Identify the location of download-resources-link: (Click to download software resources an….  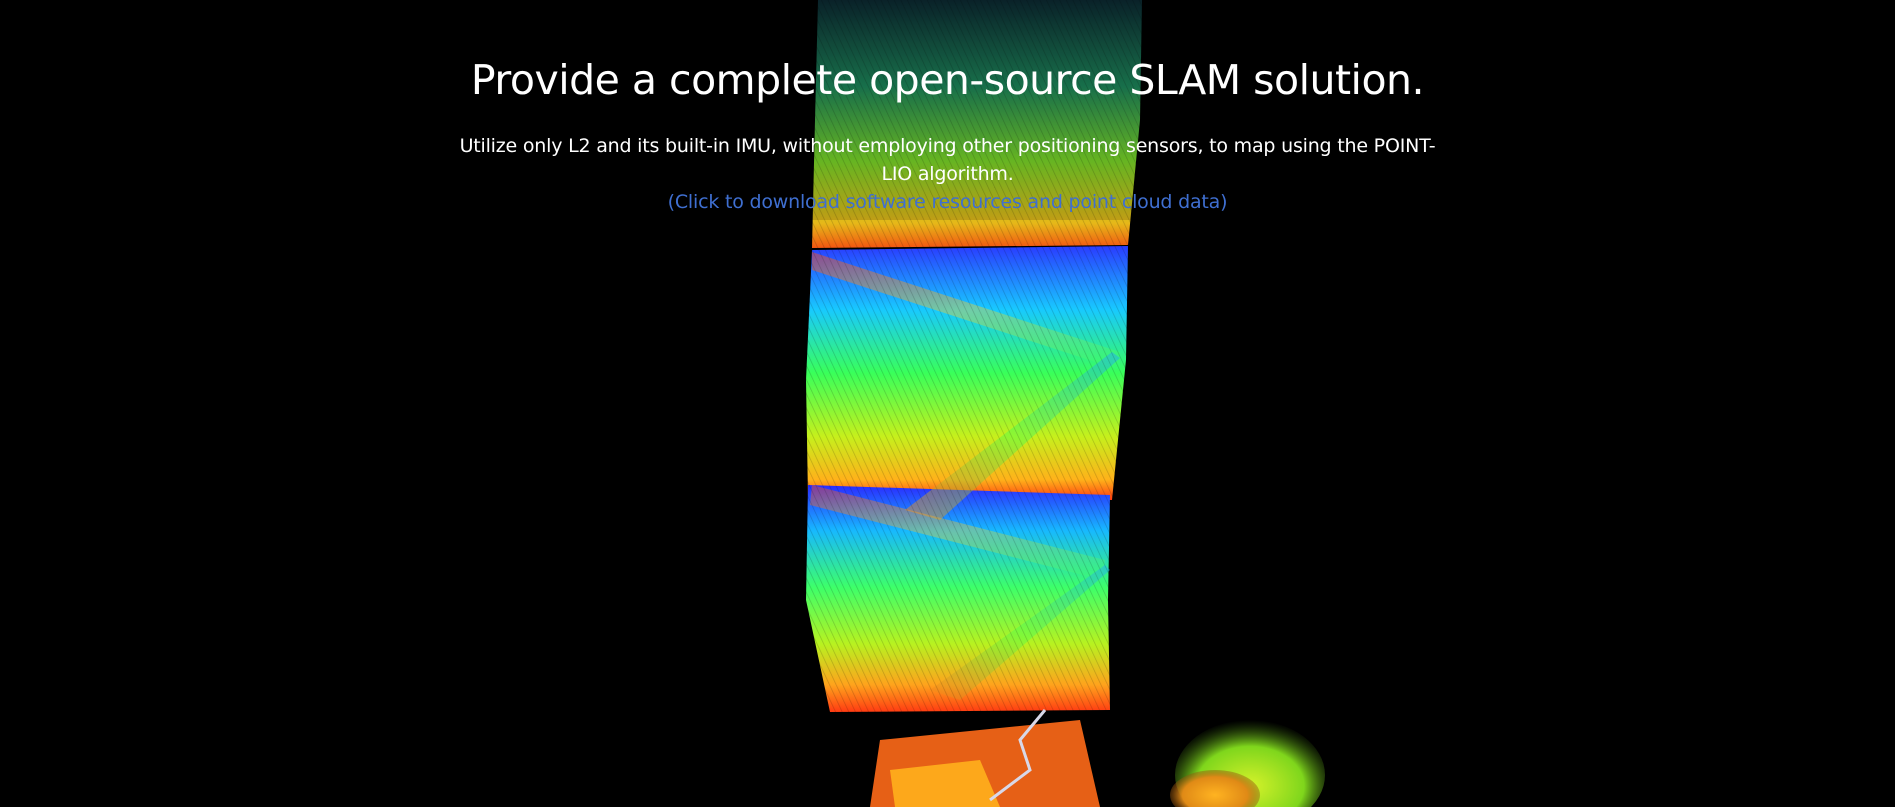
(948, 202).